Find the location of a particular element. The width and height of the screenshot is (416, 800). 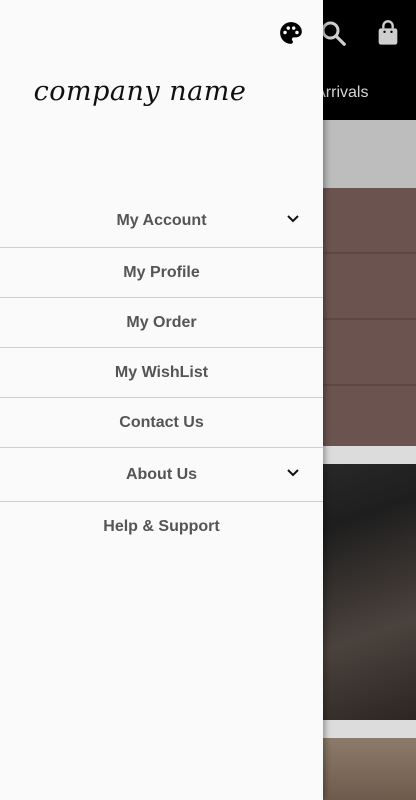

menu-item-label: Help & Support is located at coordinates (161, 526).